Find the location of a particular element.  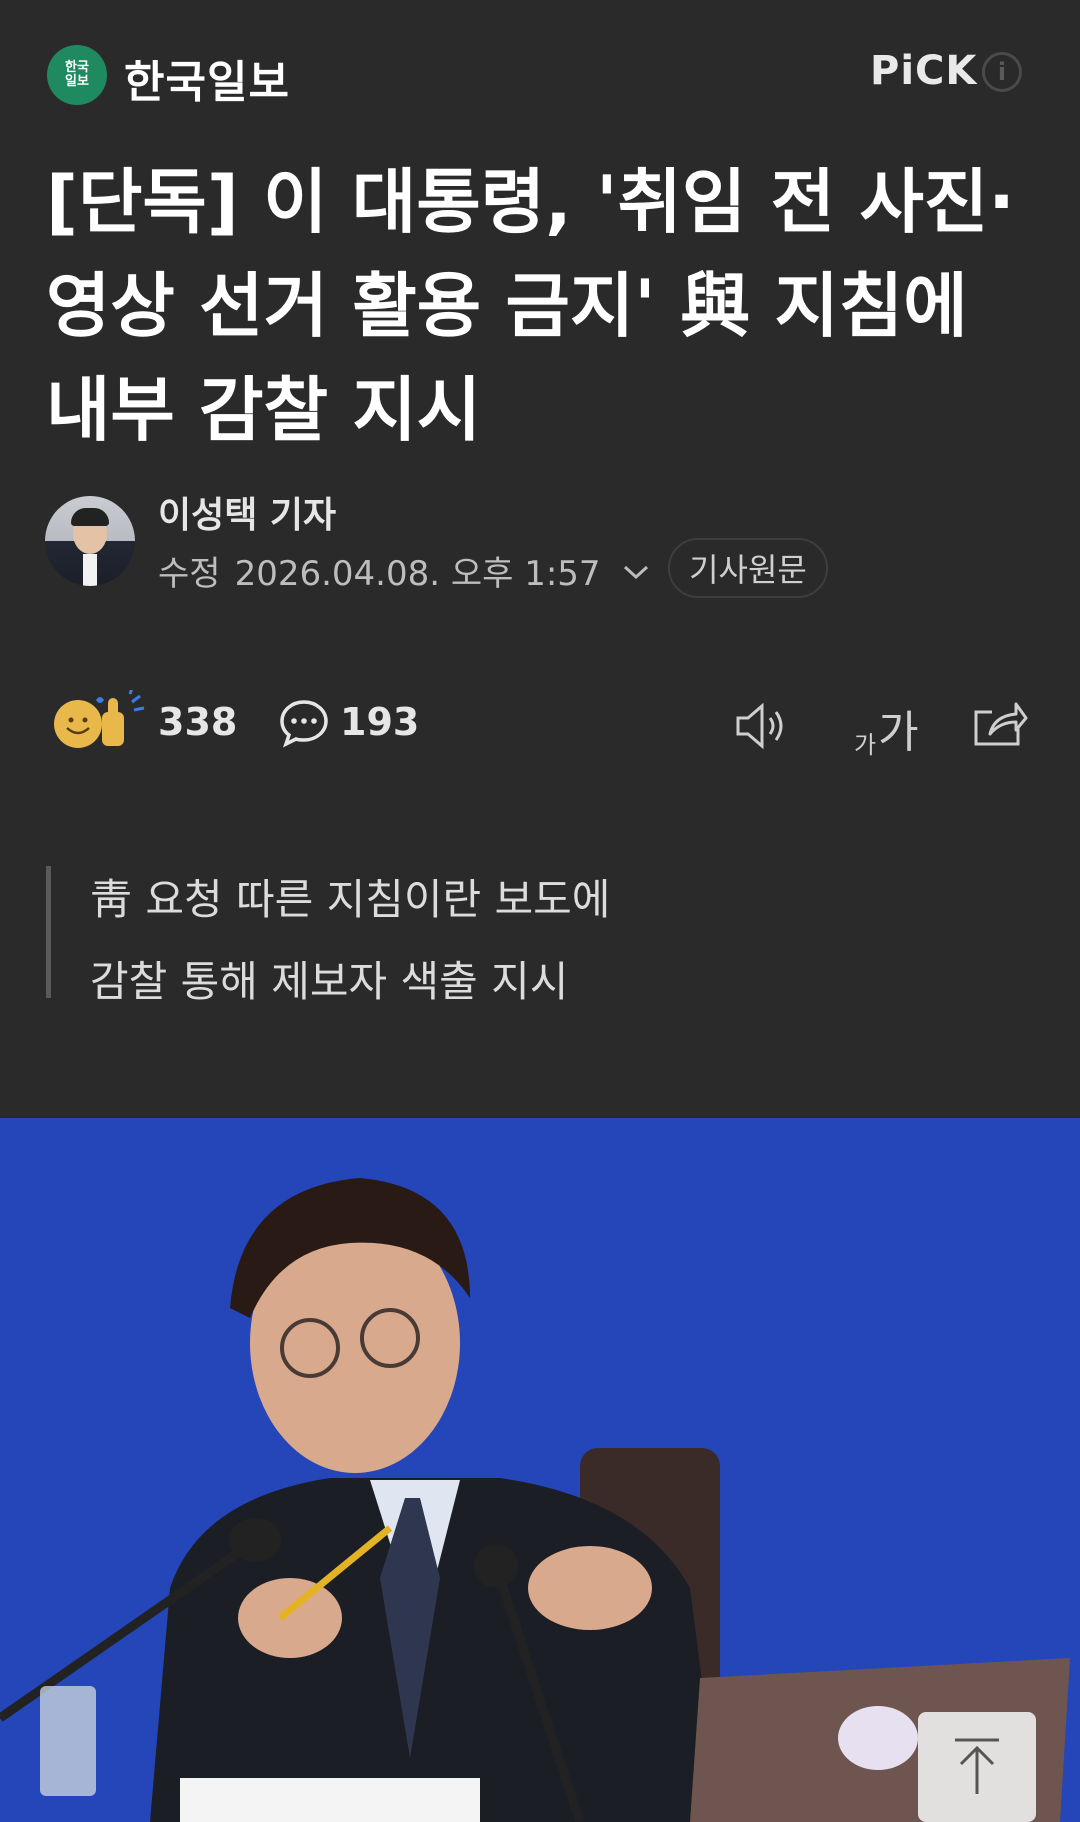

date-label: 수정 is located at coordinates (189, 574).